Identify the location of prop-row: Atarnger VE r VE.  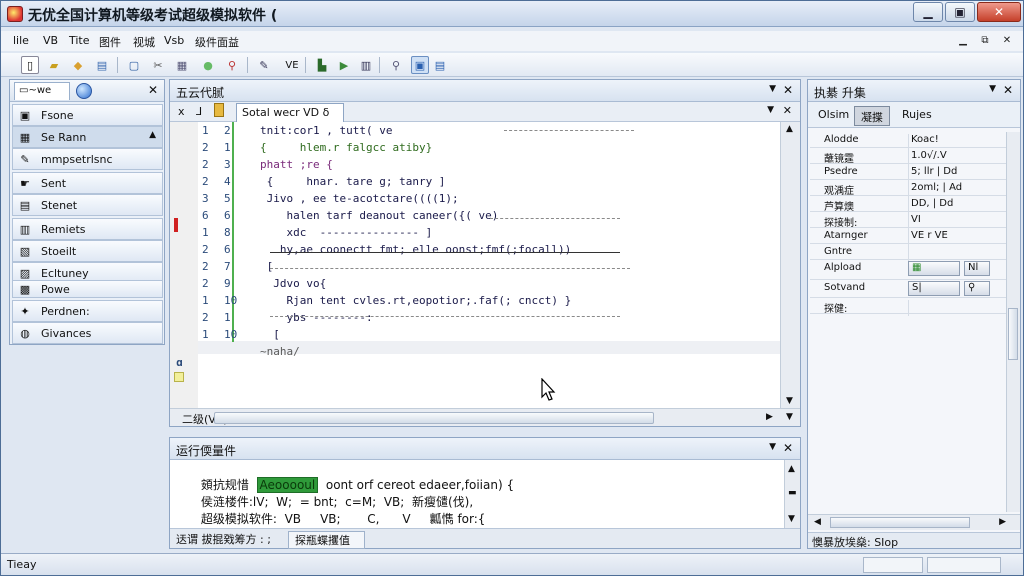
(914, 237).